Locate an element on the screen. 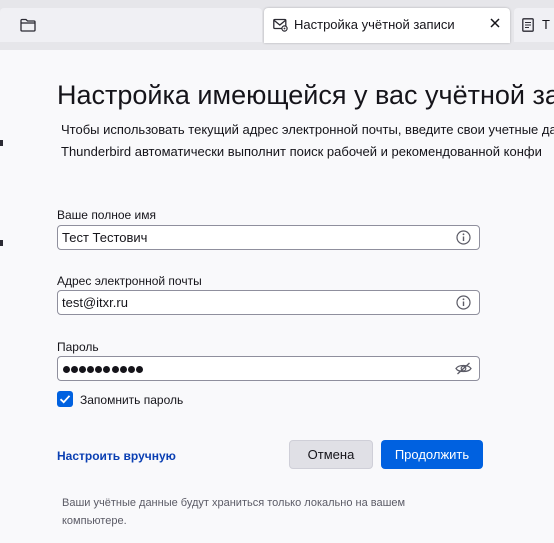 The height and width of the screenshot is (543, 554). remember-password-label: Запомнить пароль is located at coordinates (132, 400).